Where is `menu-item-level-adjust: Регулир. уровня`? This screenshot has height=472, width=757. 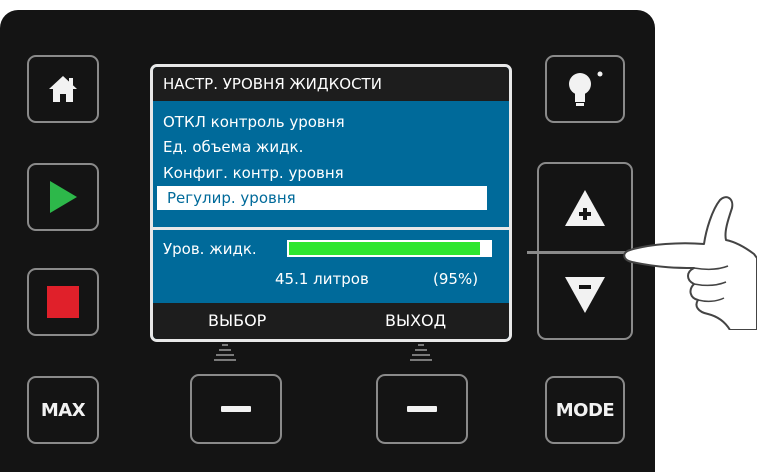
menu-item-level-adjust: Регулир. уровня is located at coordinates (322, 198).